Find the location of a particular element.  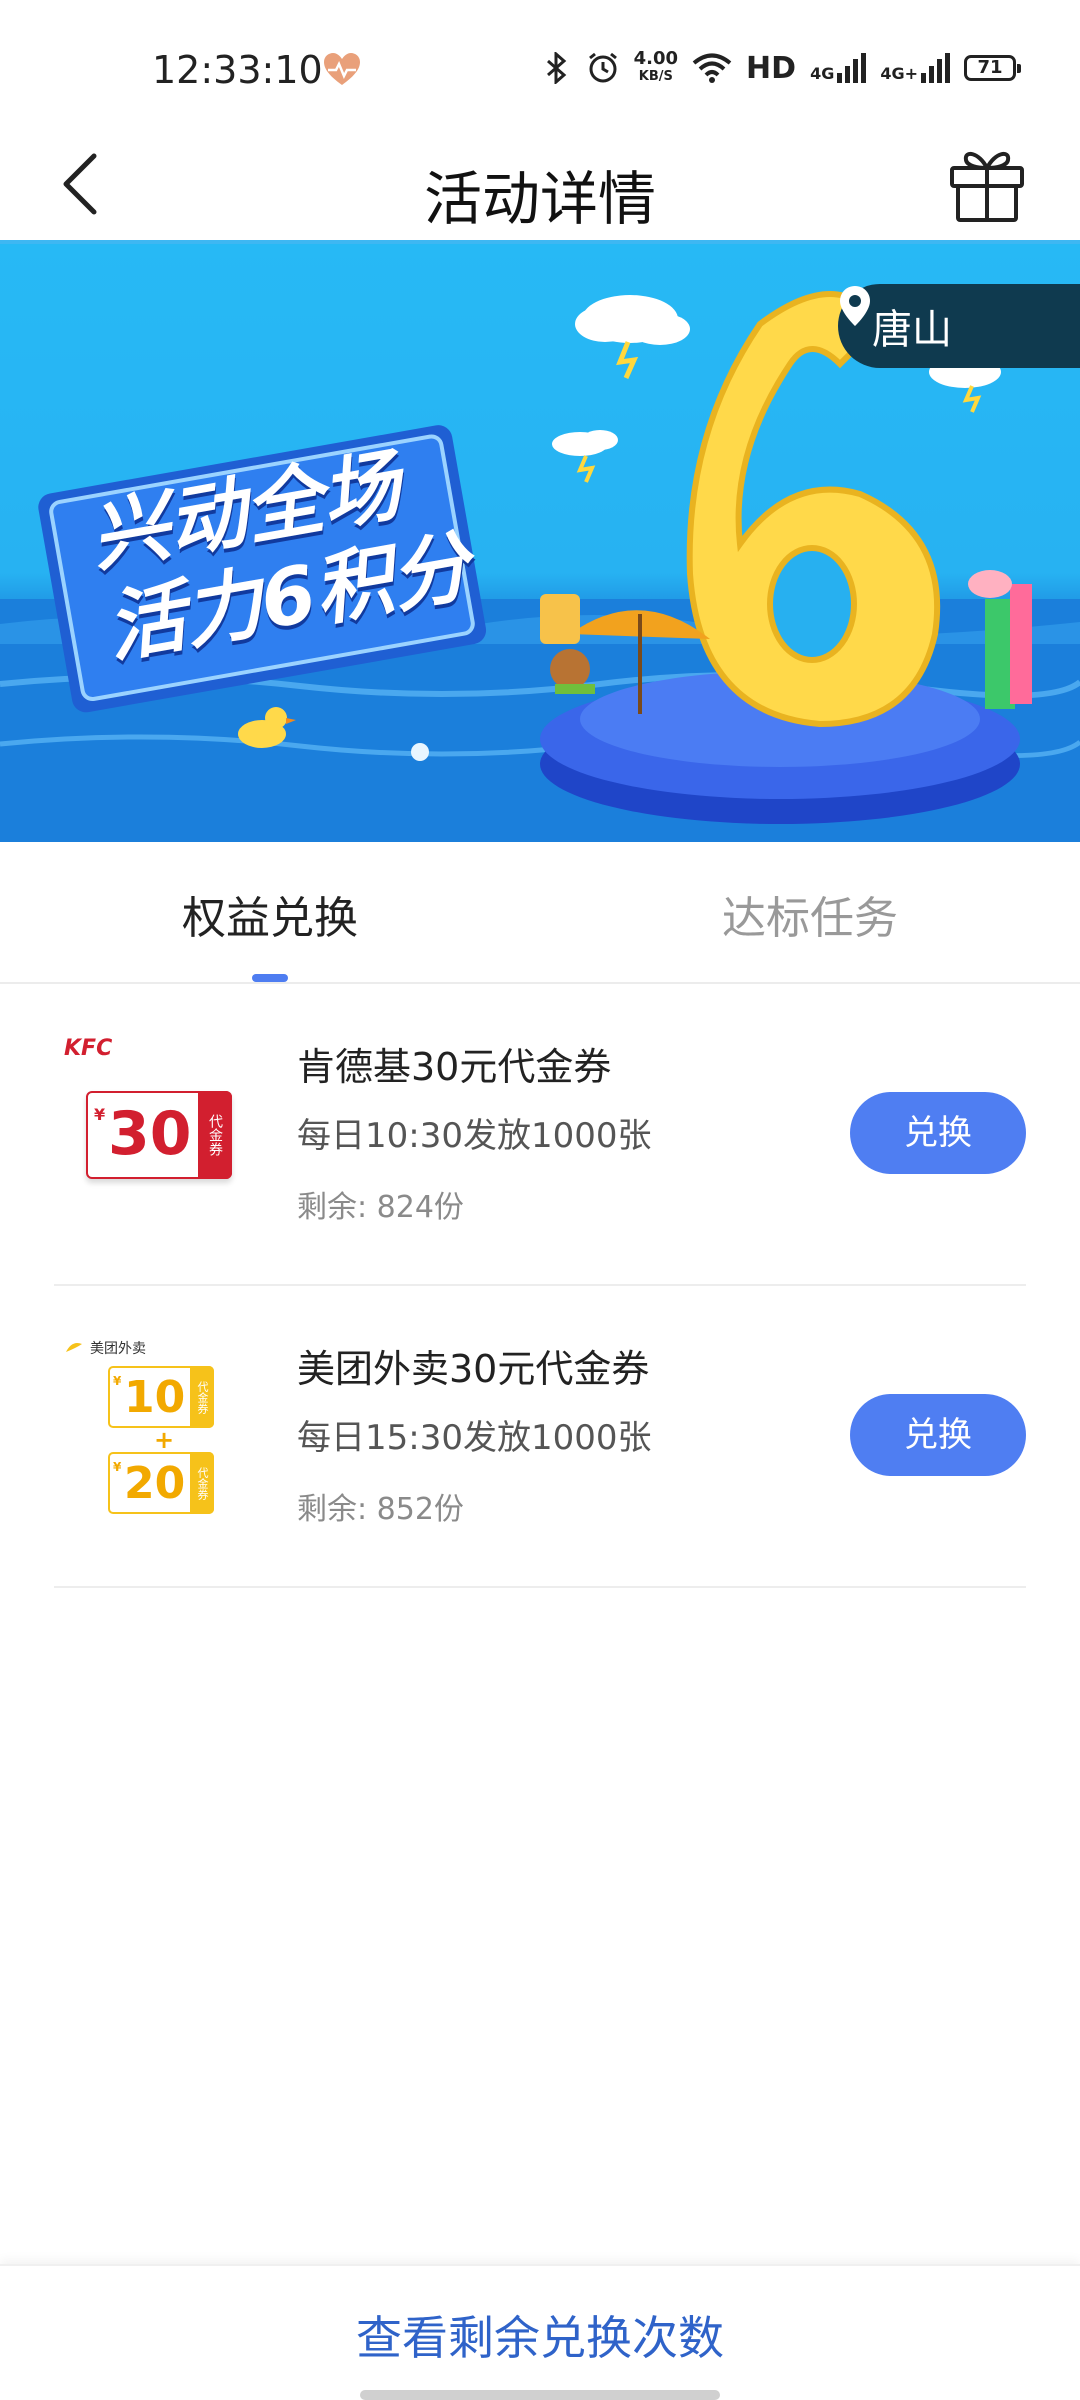

status-icons: 4.00 KB/S HD 4G 4G+ 71 is located at coordinates (781, 68).